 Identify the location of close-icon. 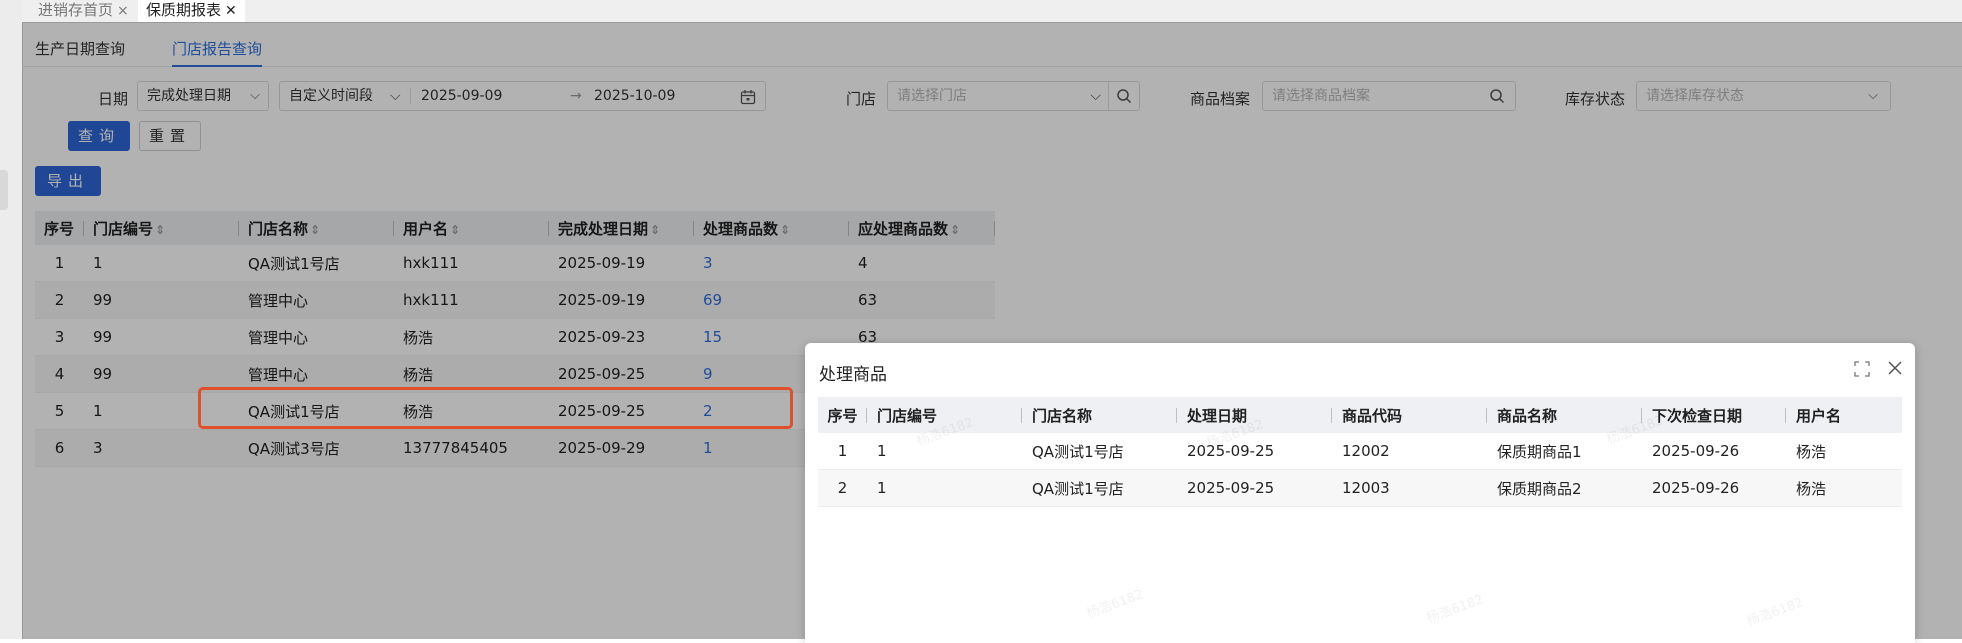
(1895, 368).